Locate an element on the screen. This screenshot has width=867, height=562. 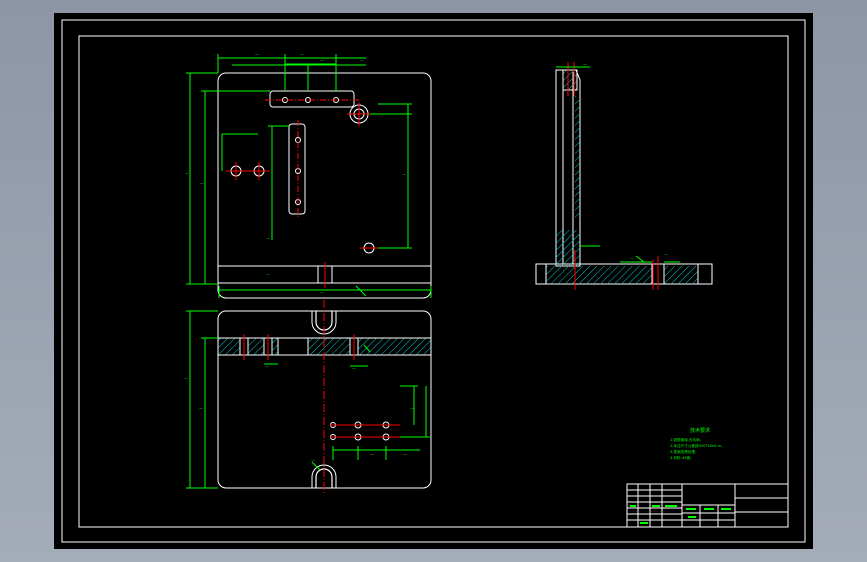
base-hatch is located at coordinates (622, 275).